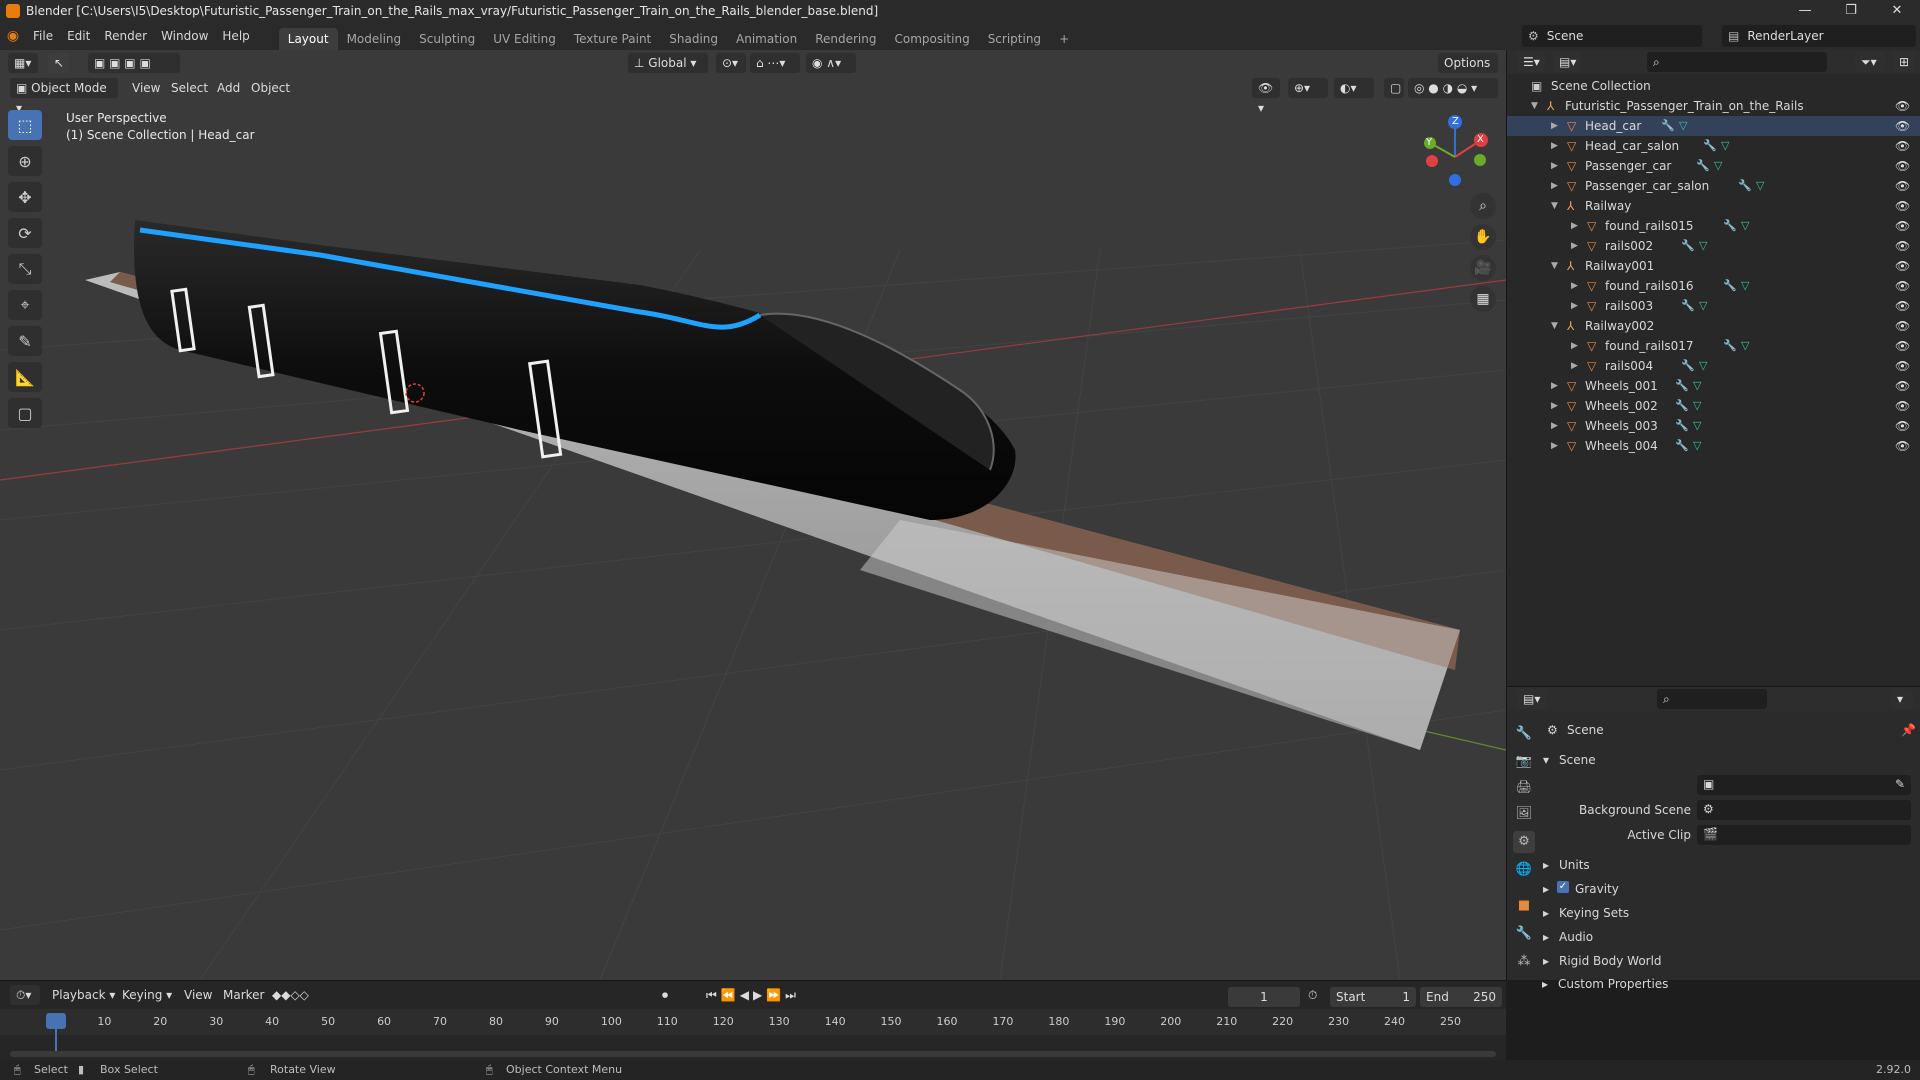 The image size is (1920, 1080). What do you see at coordinates (731, 63) in the screenshot?
I see `pivot-point-dropdown: ⊙▾` at bounding box center [731, 63].